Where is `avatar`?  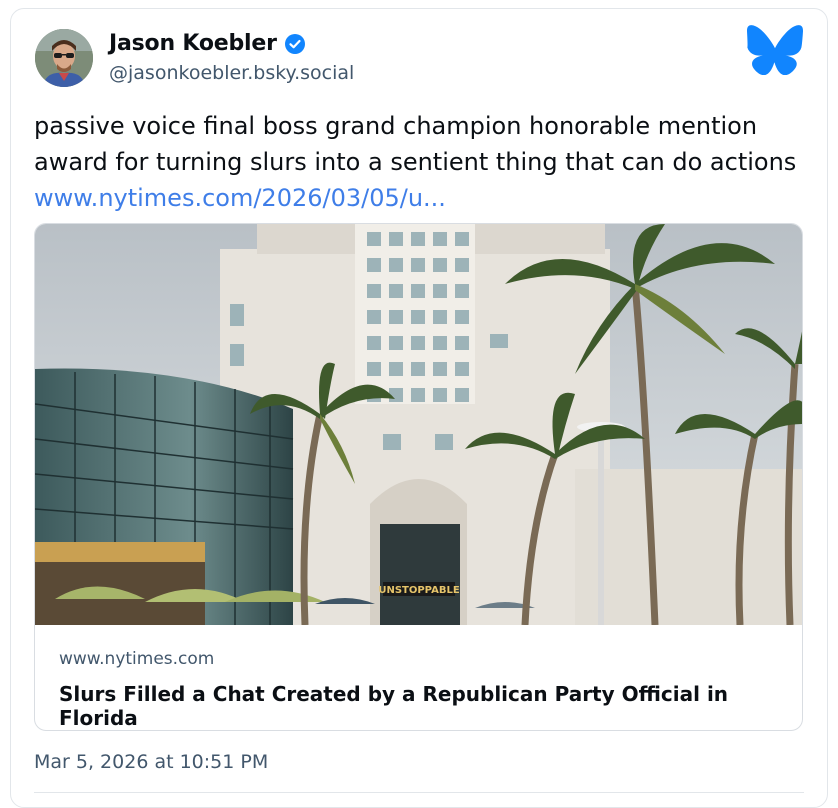
avatar is located at coordinates (64, 58).